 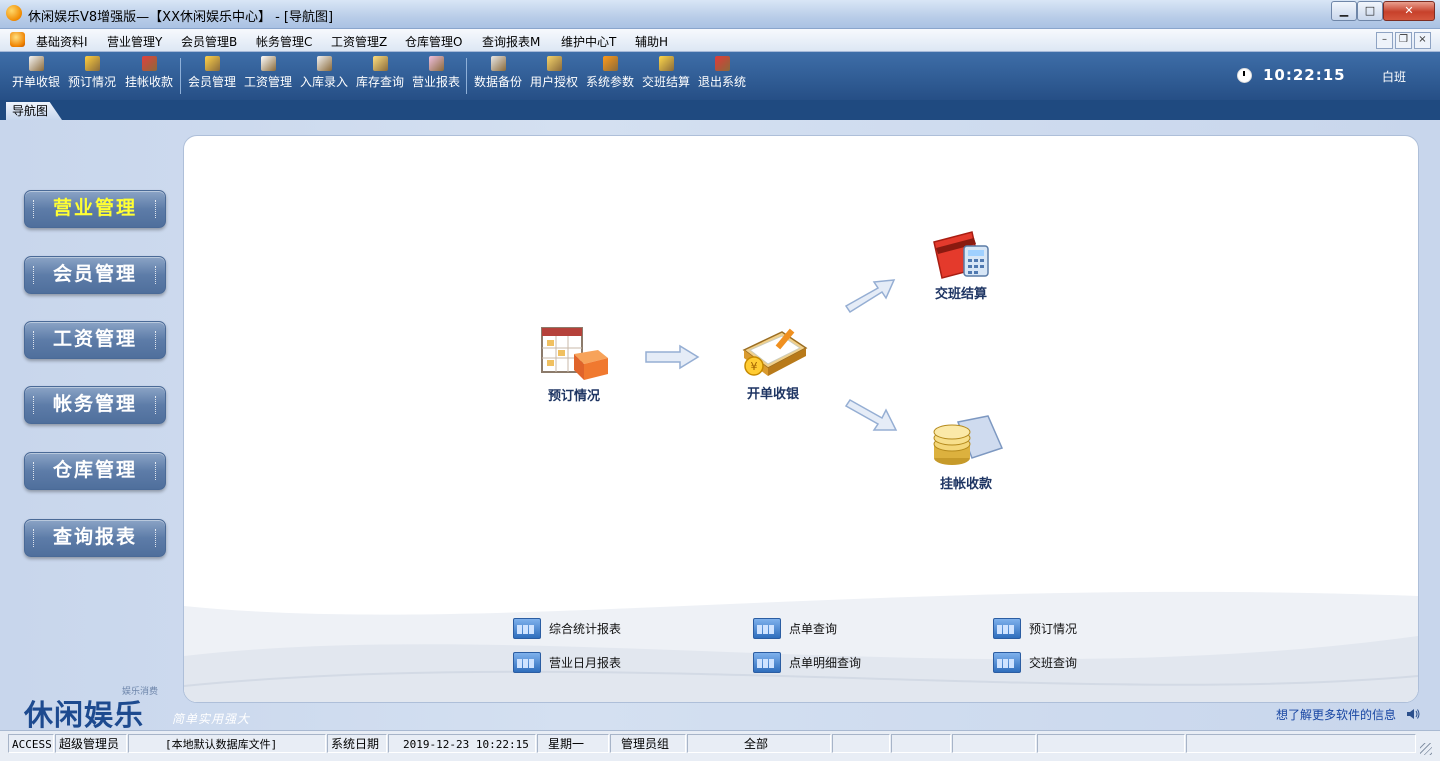 What do you see at coordinates (17, 39) in the screenshot?
I see `mdi-app-icon` at bounding box center [17, 39].